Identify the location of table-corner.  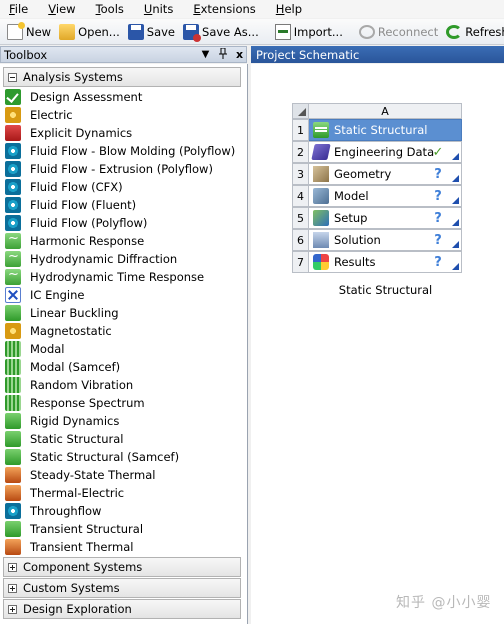
(300, 111).